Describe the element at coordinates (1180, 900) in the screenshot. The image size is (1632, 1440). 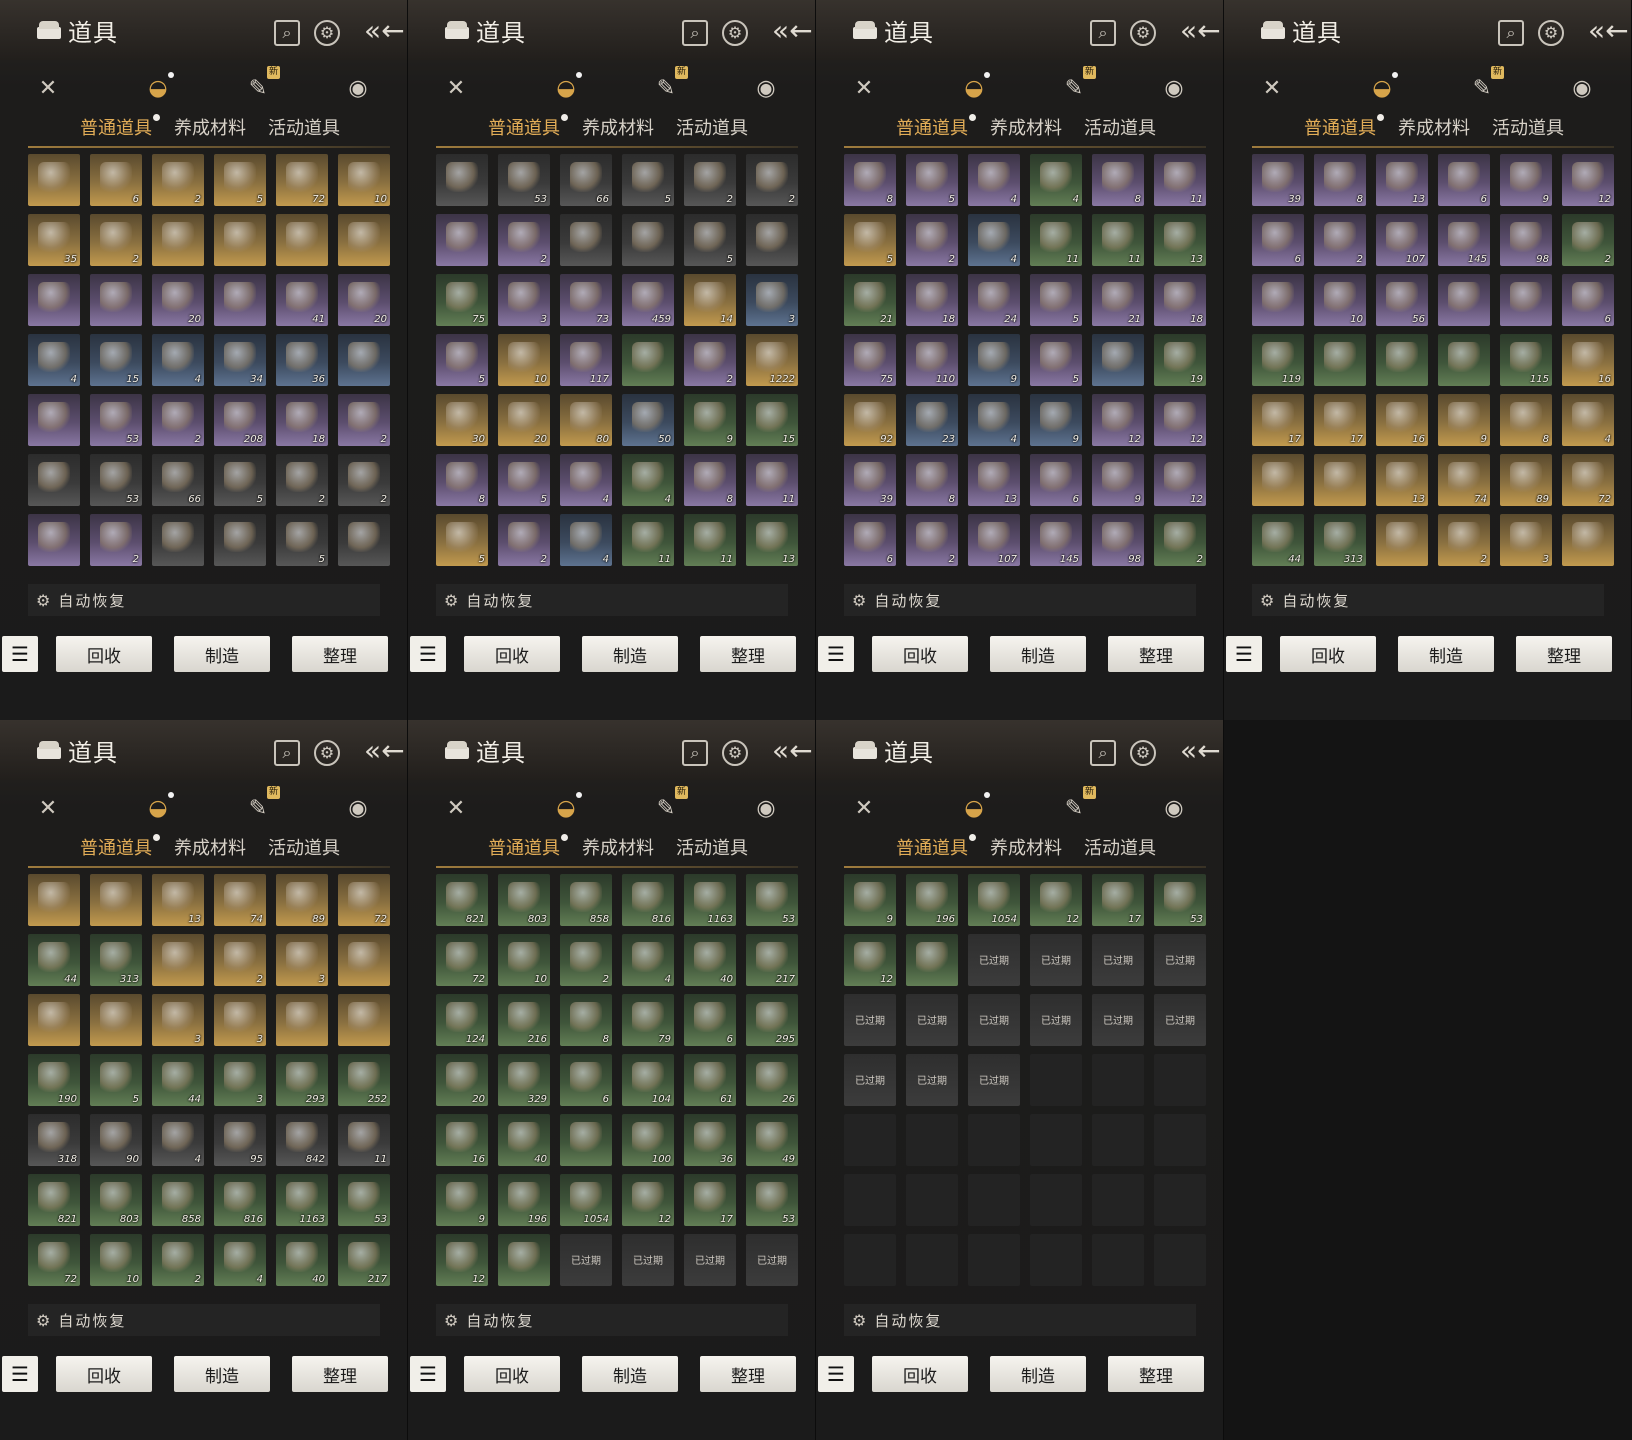
I see `item-slot: 53` at that location.